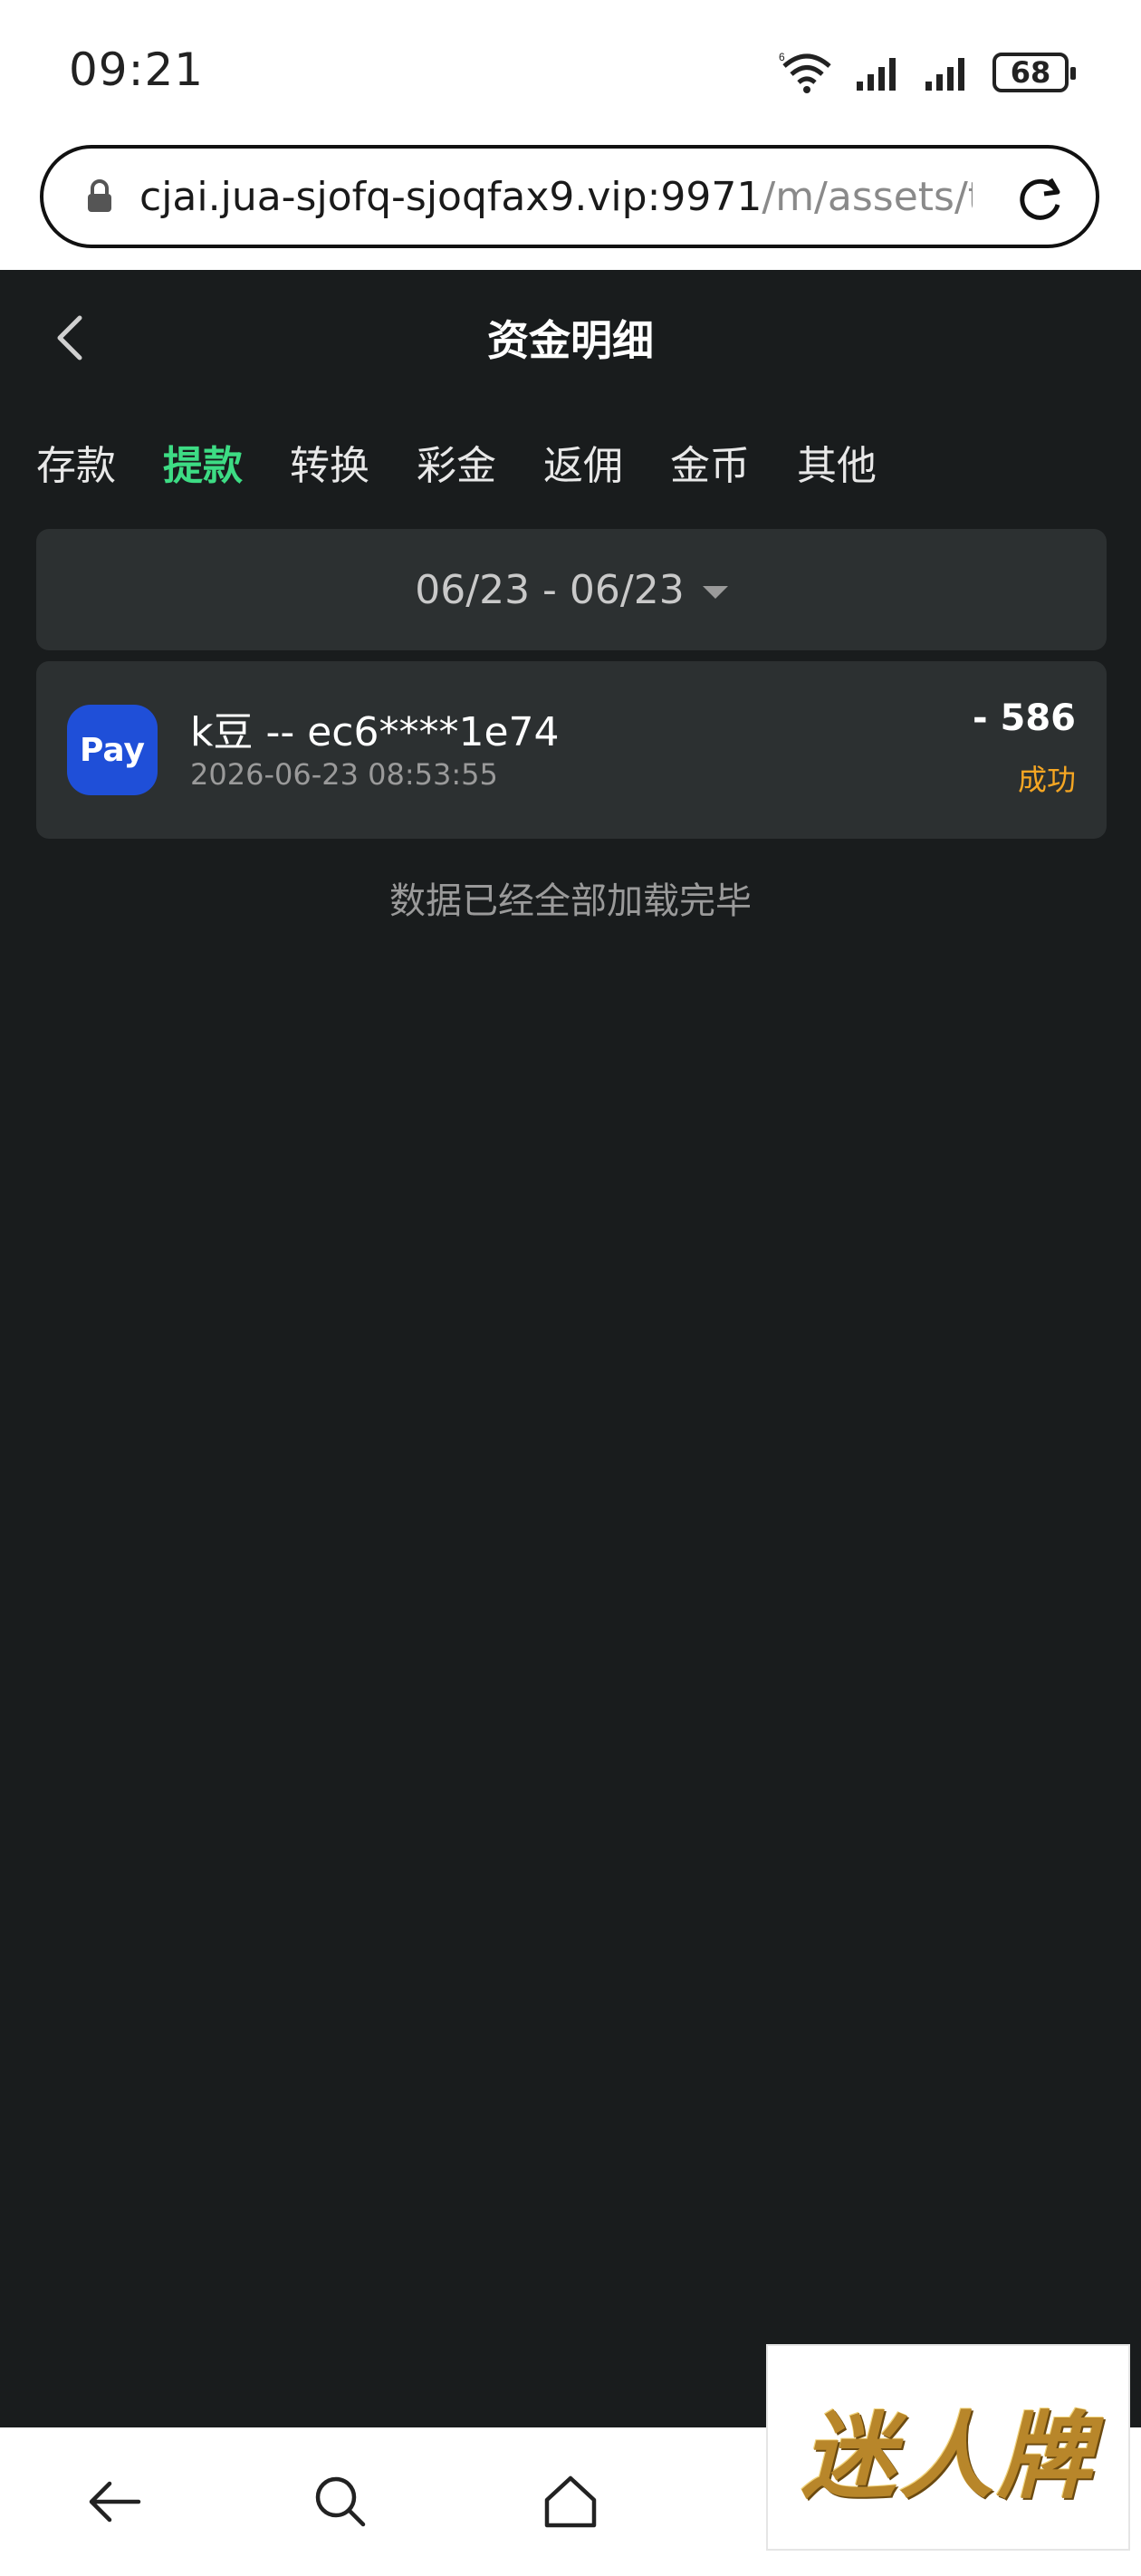 Image resolution: width=1141 pixels, height=2576 pixels. I want to click on lock-icon, so click(100, 195).